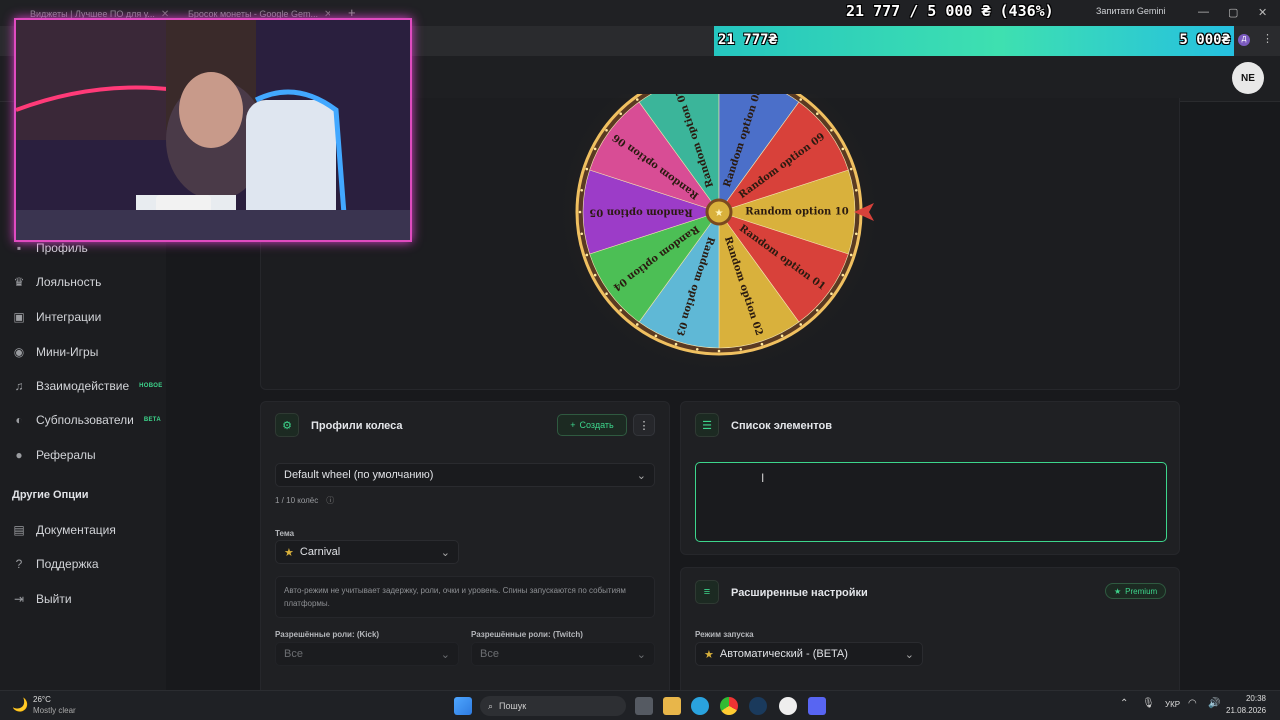 This screenshot has width=1280, height=720. What do you see at coordinates (644, 425) in the screenshot?
I see `more-options-icon: ⋮` at bounding box center [644, 425].